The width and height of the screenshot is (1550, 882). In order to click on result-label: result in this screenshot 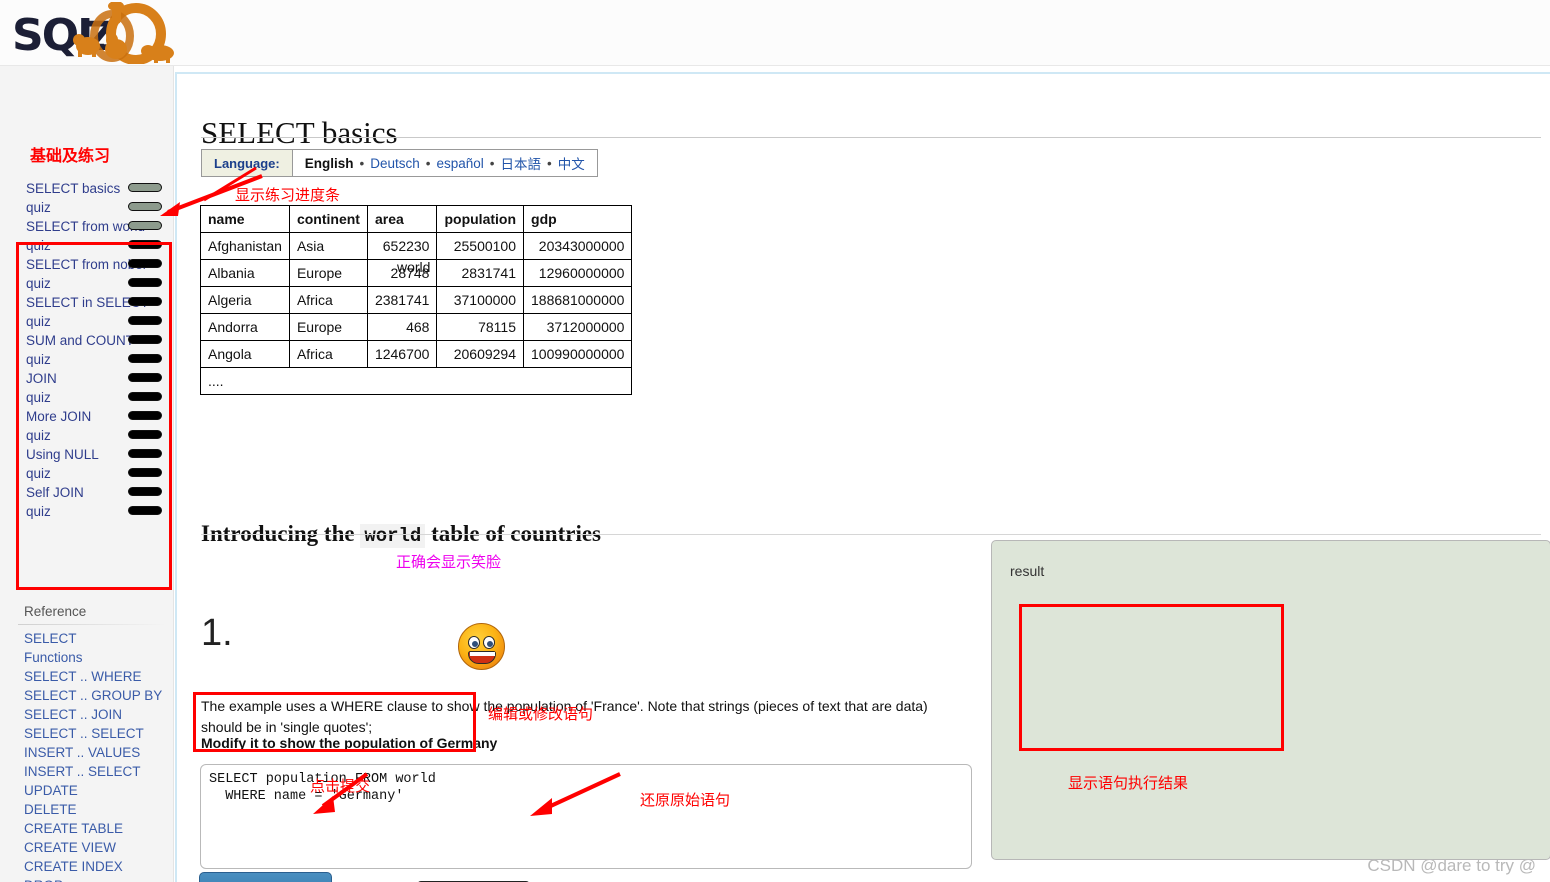, I will do `click(1027, 571)`.